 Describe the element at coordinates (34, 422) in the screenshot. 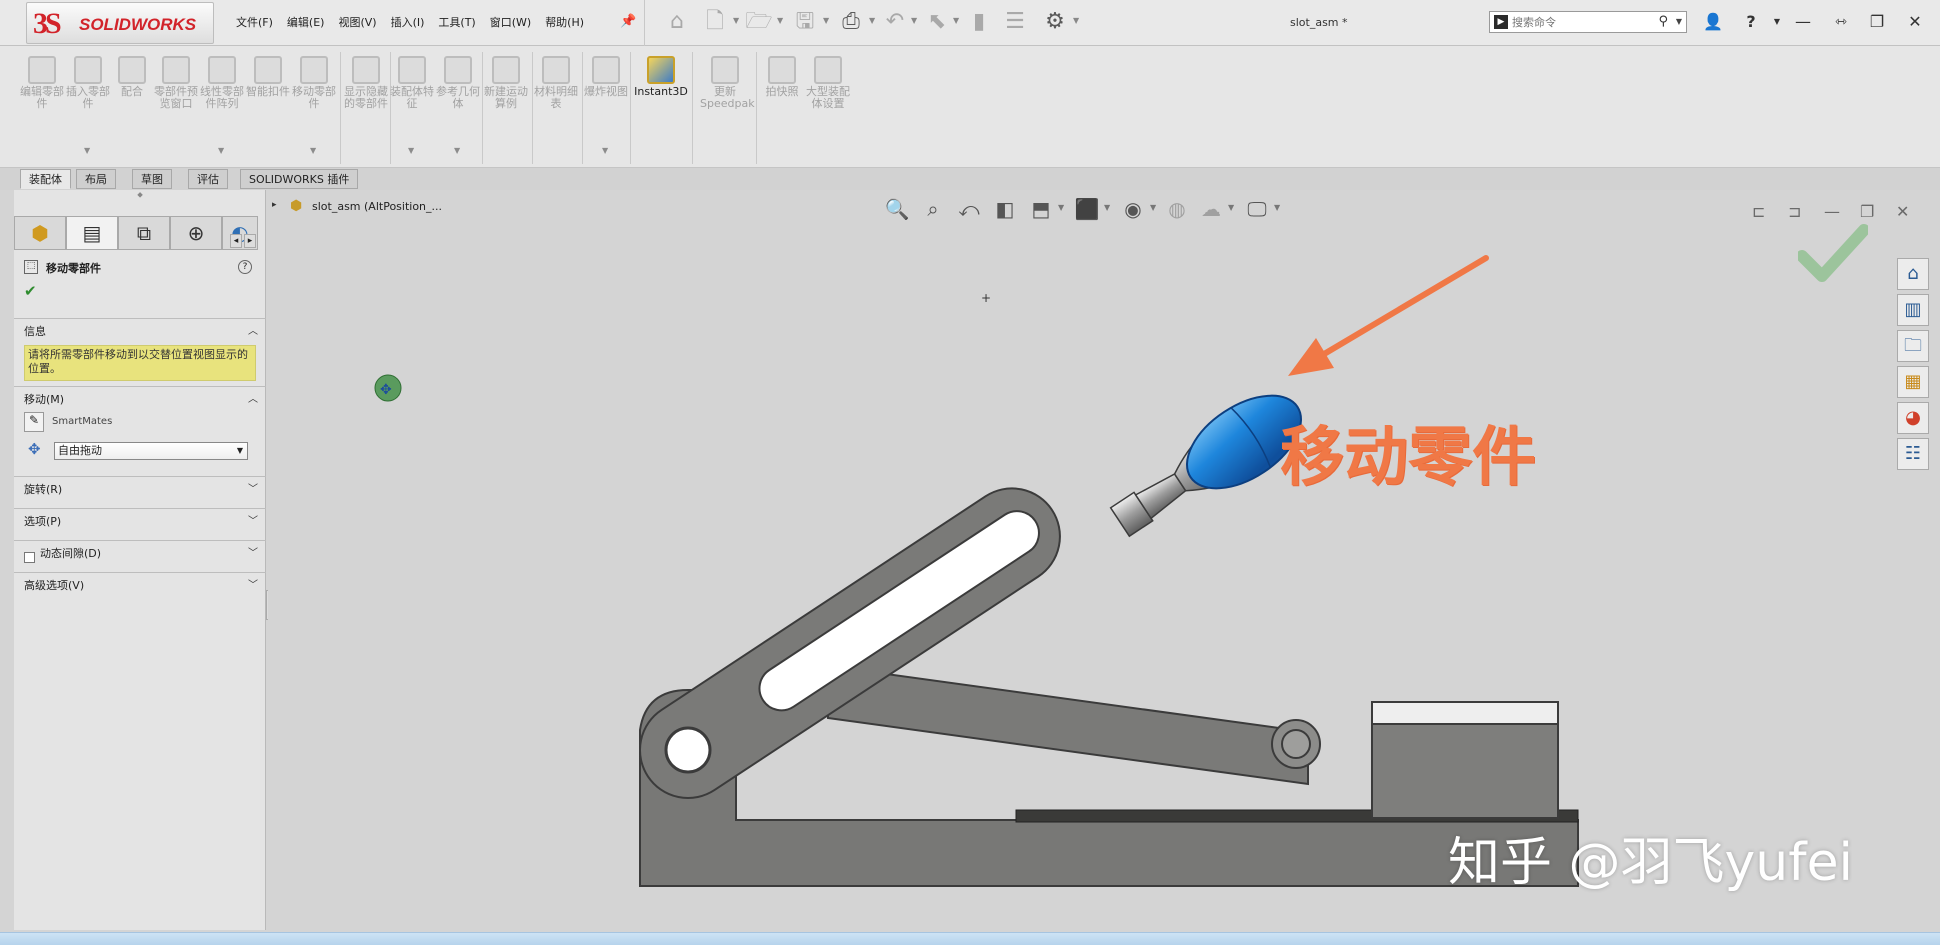

I see `smartmates-icon: ✎` at that location.